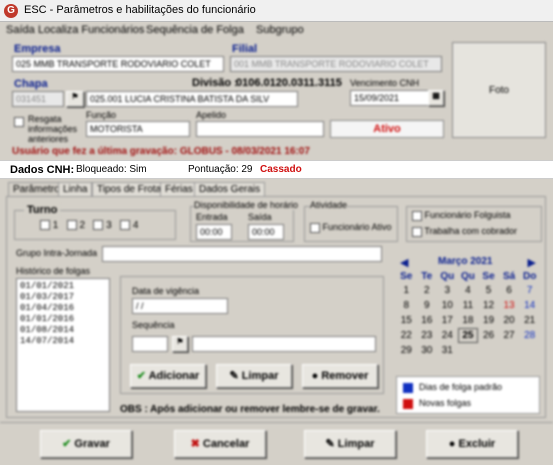 The width and height of the screenshot is (553, 465). Describe the element at coordinates (37, 49) in the screenshot. I see `empresa-label: Empresa` at that location.